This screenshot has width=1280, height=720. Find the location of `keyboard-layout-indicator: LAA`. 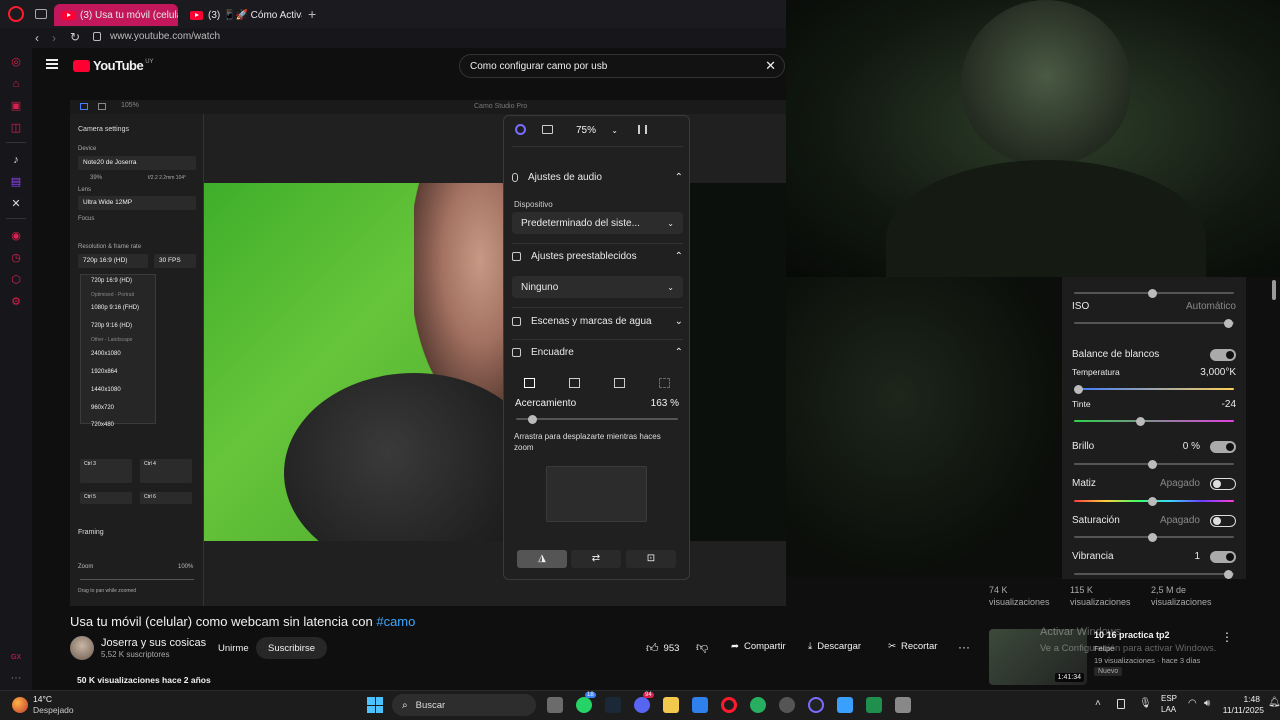

keyboard-layout-indicator: LAA is located at coordinates (1168, 709).